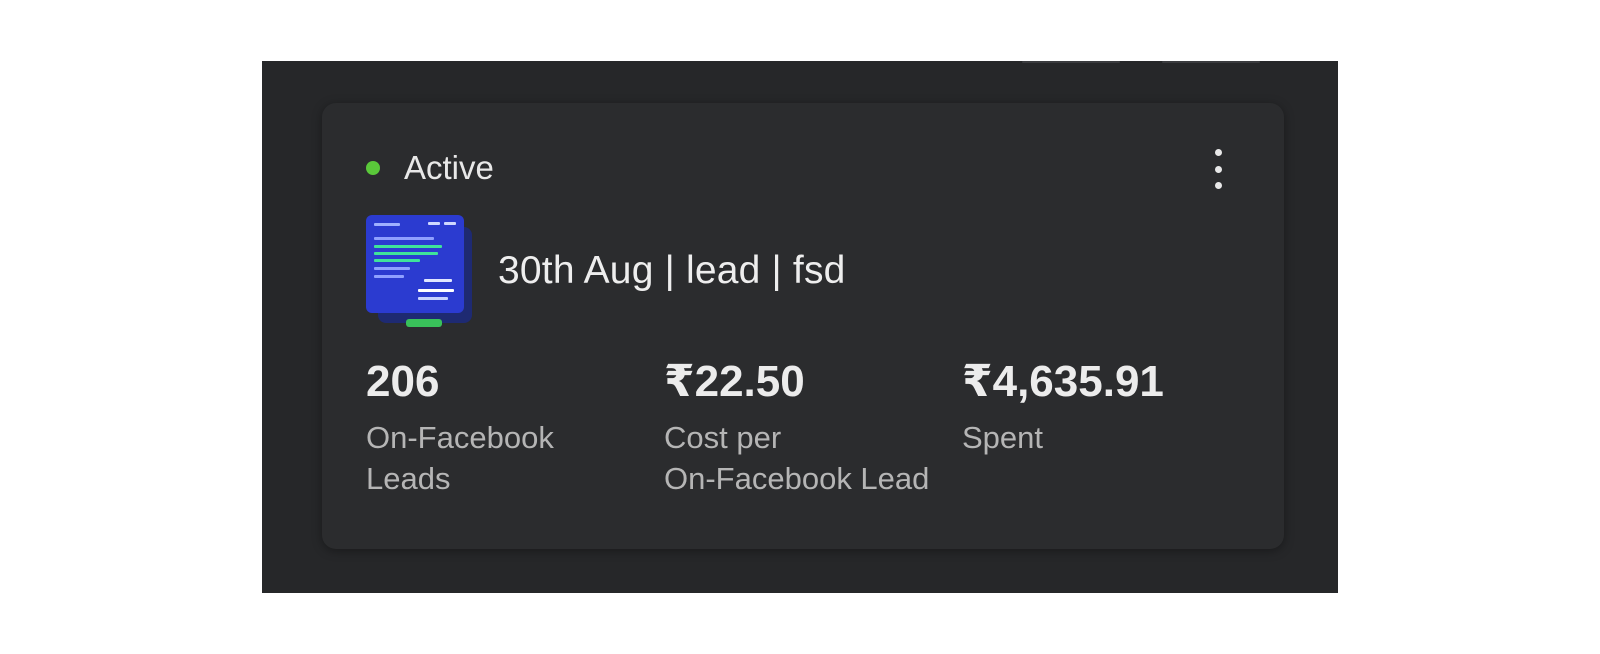 This screenshot has width=1600, height=654. I want to click on metric-label: Cost per On-Facebook Lead, so click(797, 458).